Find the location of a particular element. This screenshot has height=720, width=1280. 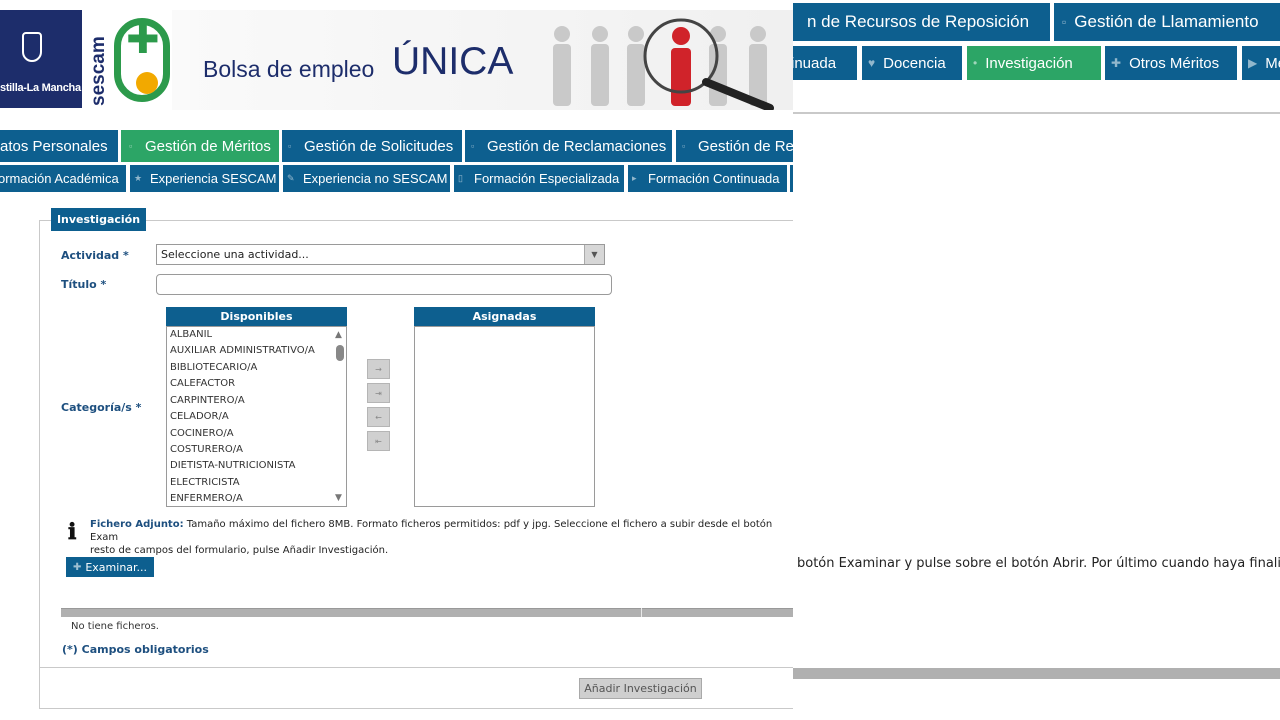

zoom-subnav-me: ▶ Me is located at coordinates (1261, 63).